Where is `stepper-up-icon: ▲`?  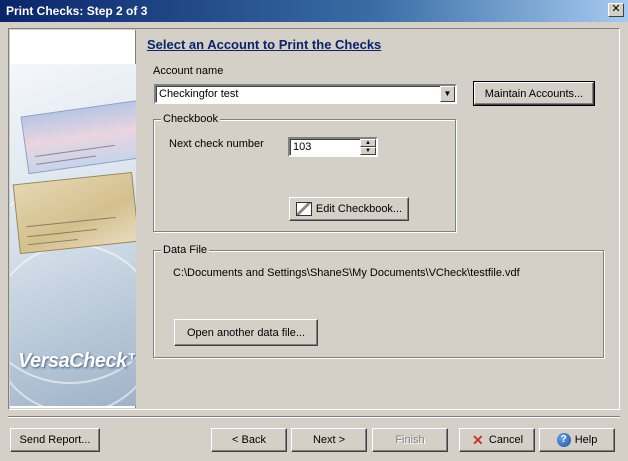 stepper-up-icon: ▲ is located at coordinates (368, 143).